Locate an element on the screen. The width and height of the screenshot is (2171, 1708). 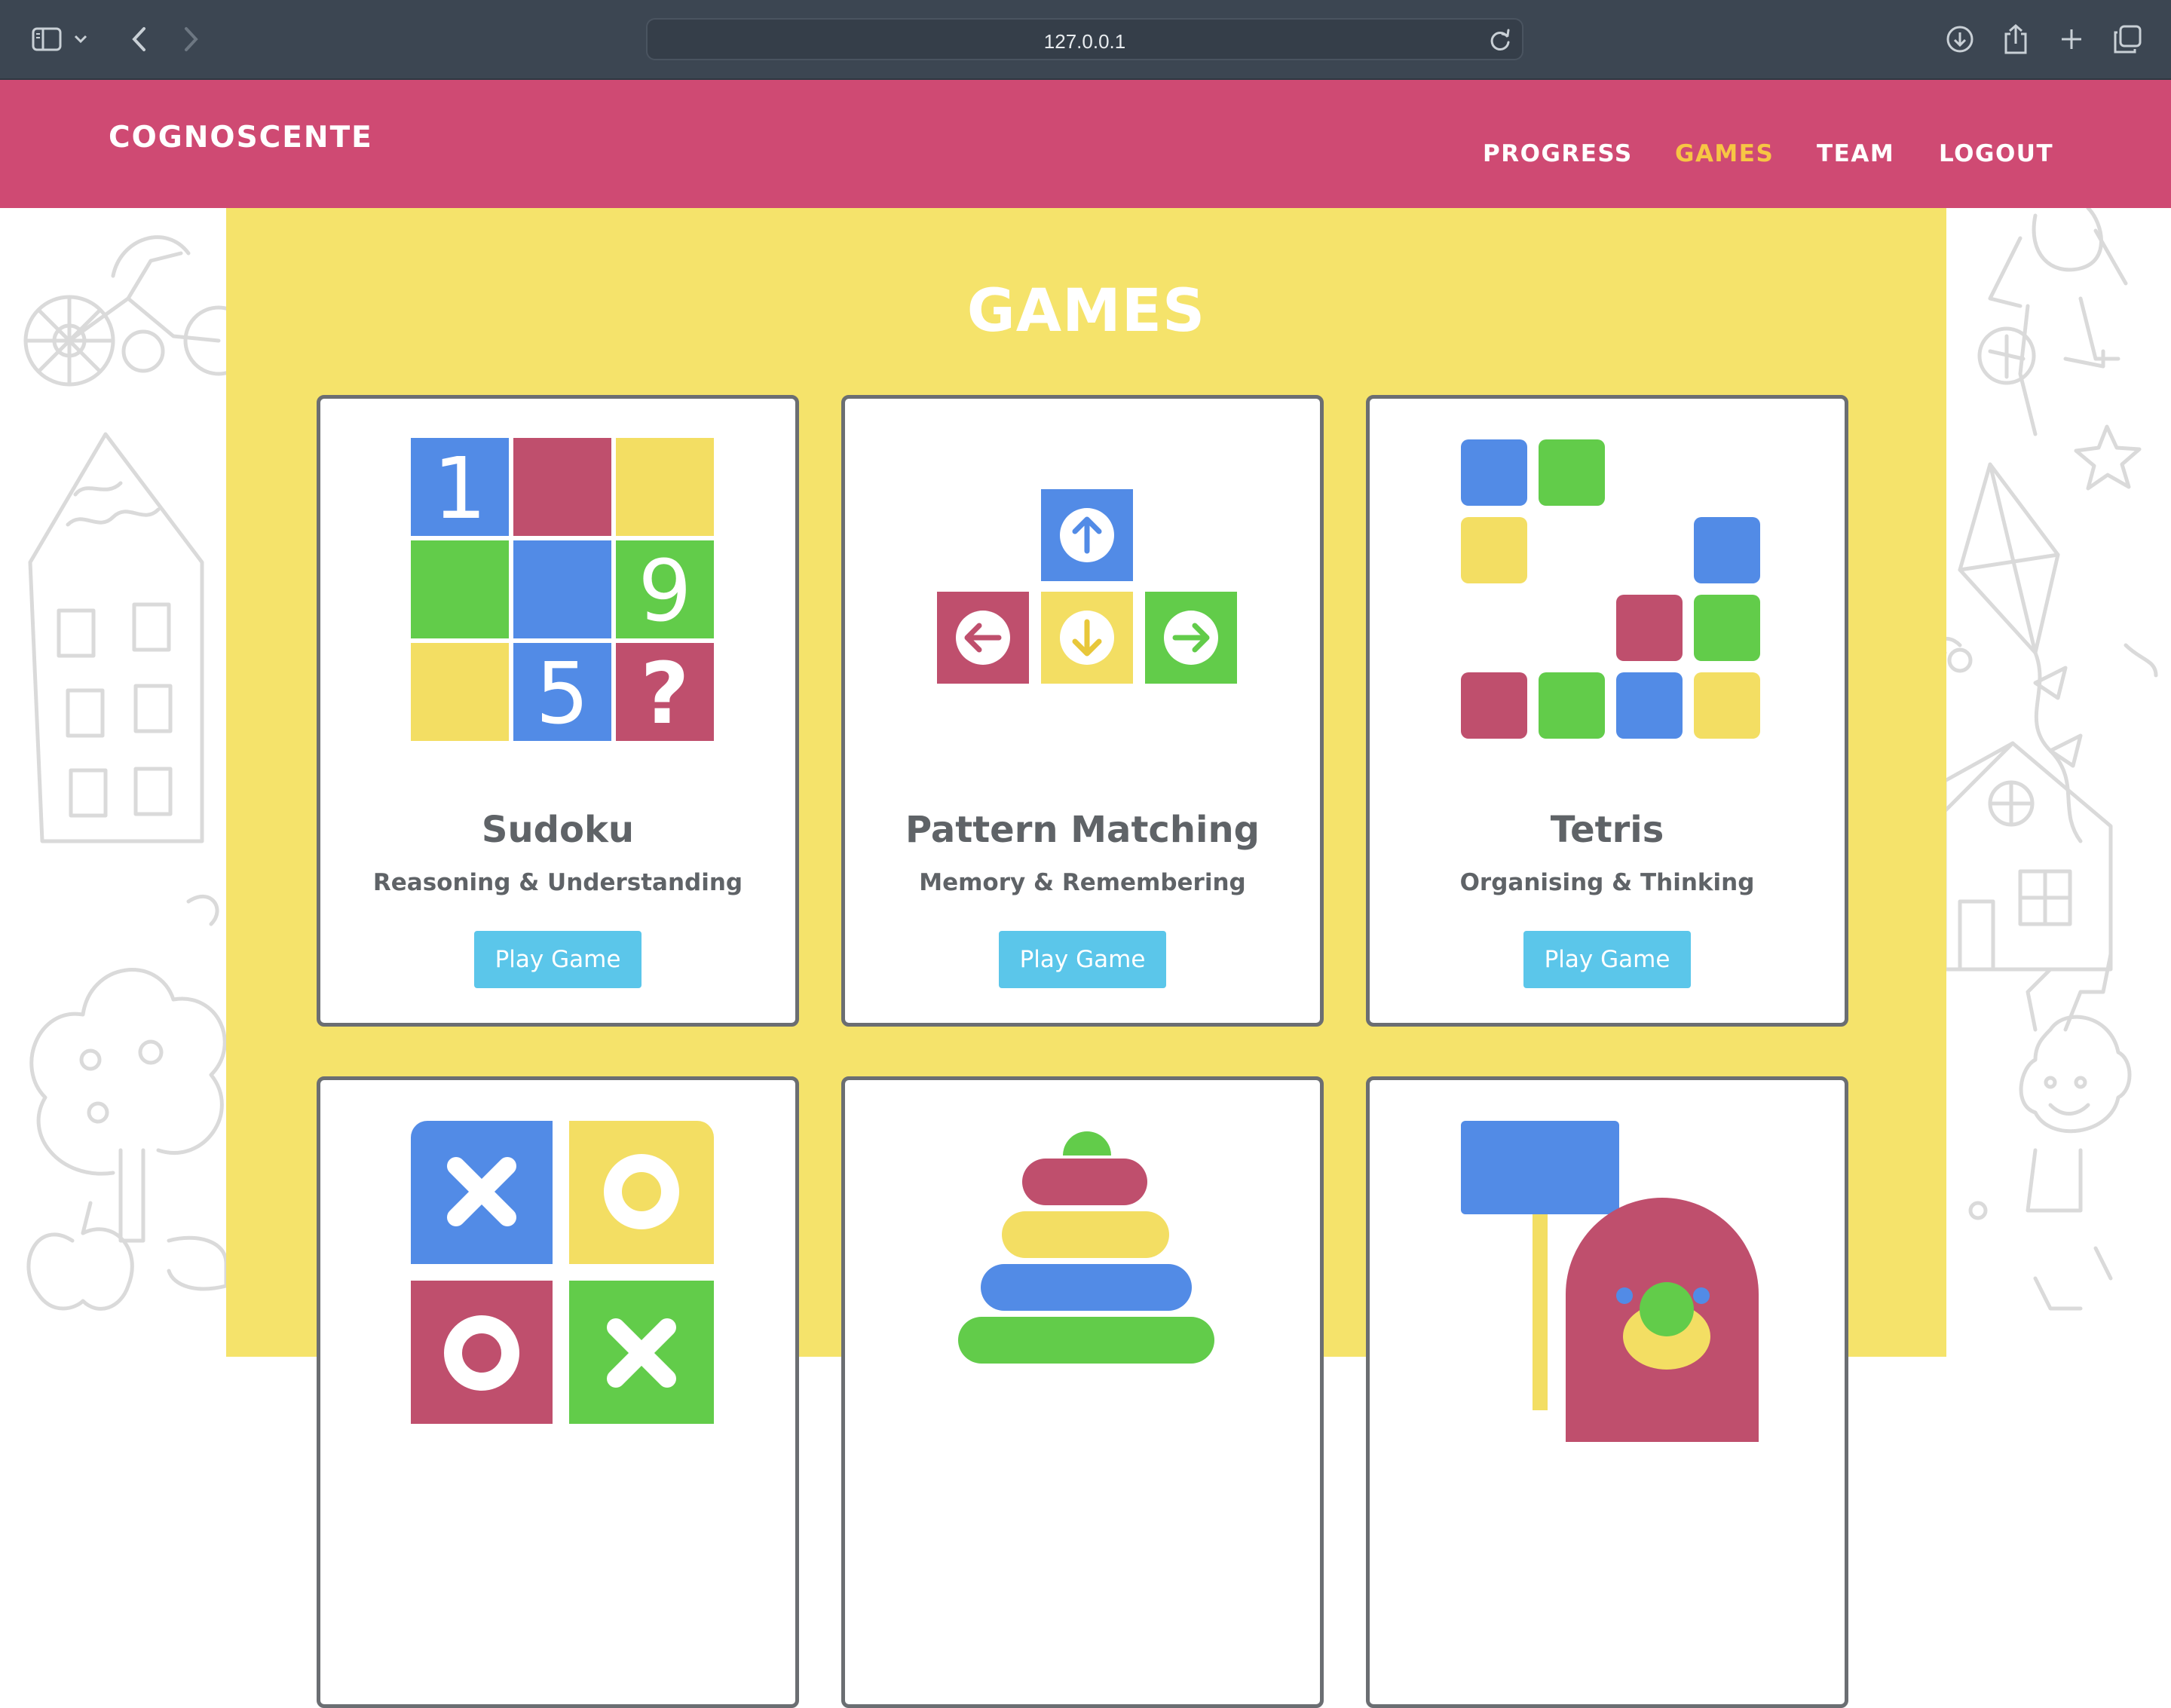
play-pattern-matching-button: Play Game is located at coordinates (1082, 959).